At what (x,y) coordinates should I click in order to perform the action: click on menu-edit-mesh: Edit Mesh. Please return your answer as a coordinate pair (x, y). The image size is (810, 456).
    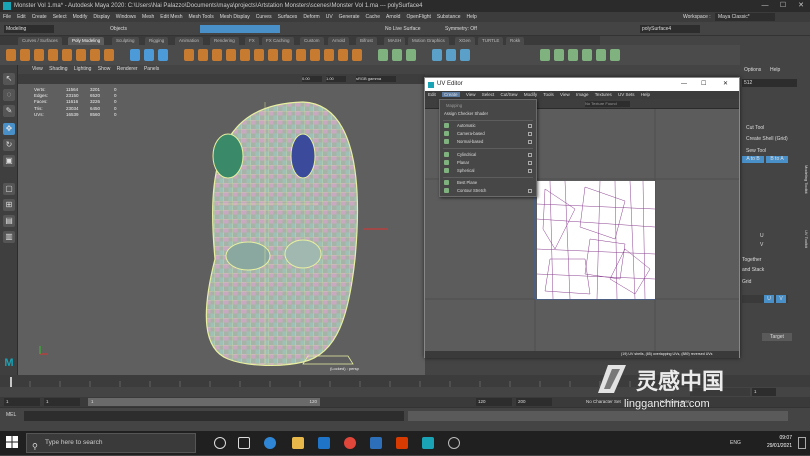
    Looking at the image, I should click on (171, 17).